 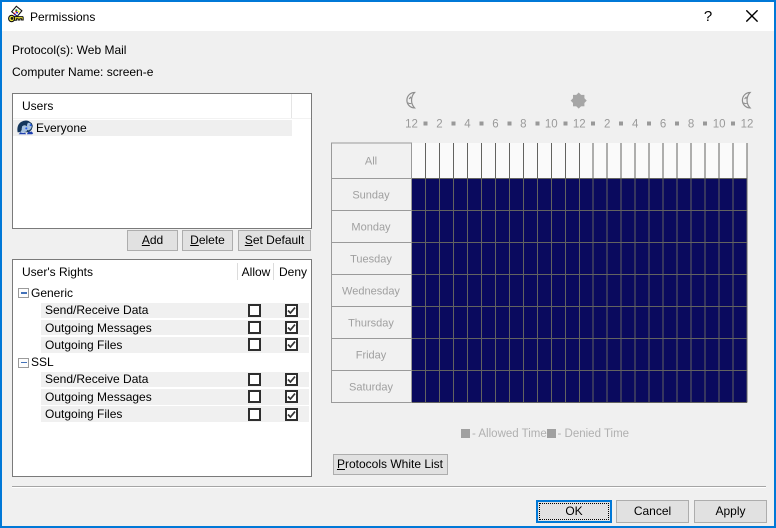 I want to click on svg-text: Thursday, so click(x=371, y=323).